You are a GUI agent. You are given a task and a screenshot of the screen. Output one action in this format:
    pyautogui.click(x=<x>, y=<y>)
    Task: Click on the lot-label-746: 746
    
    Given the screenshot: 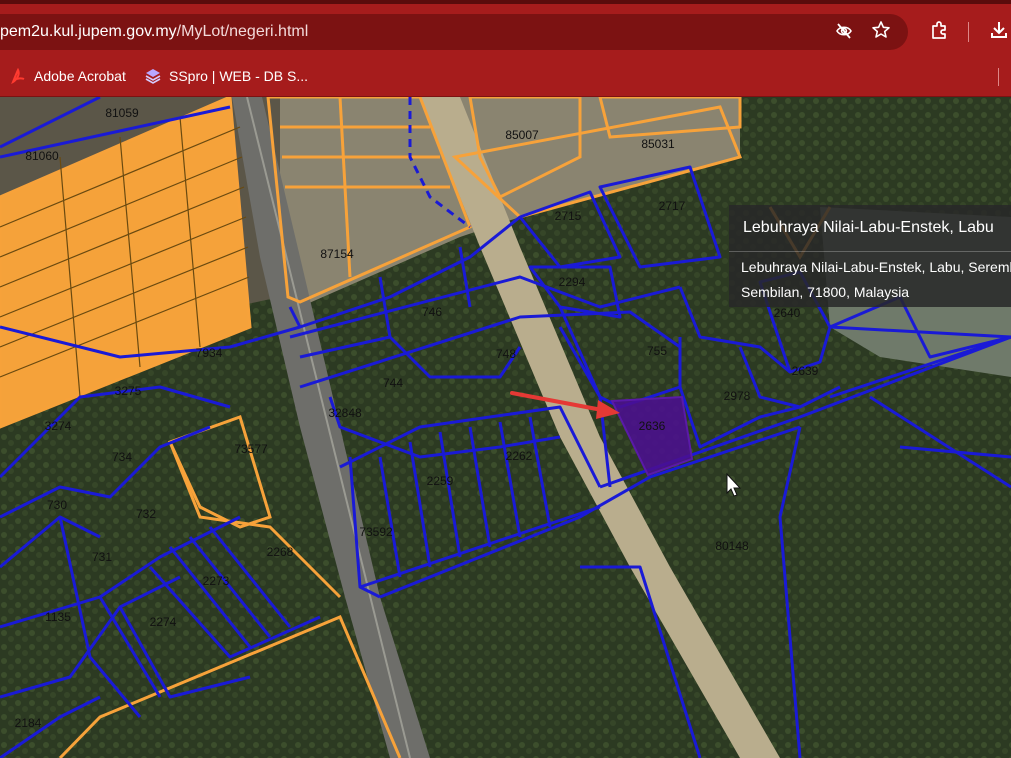 What is the action you would take?
    pyautogui.click(x=432, y=312)
    